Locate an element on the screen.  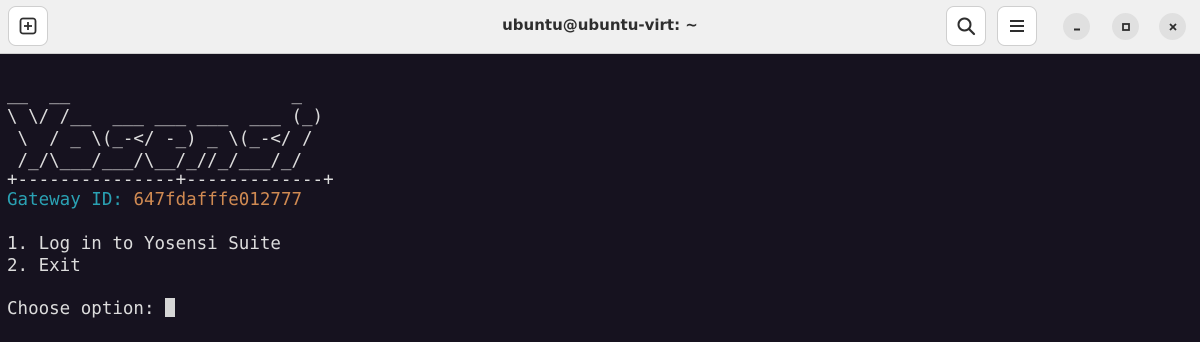
new-tab-button is located at coordinates (28, 26).